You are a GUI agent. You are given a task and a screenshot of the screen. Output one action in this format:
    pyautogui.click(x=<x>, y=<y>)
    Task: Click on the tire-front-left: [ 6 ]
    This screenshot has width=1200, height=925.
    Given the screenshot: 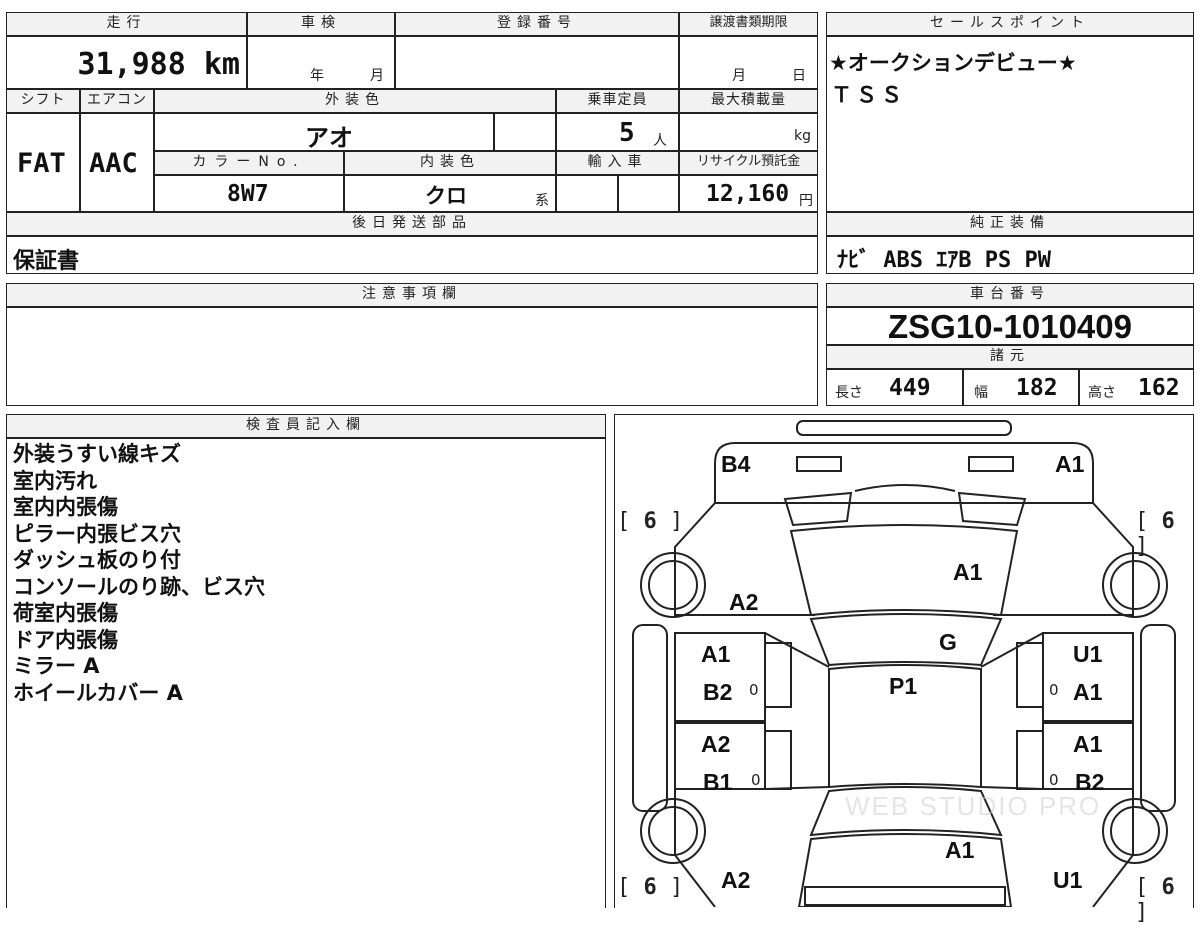 What is the action you would take?
    pyautogui.click(x=650, y=887)
    